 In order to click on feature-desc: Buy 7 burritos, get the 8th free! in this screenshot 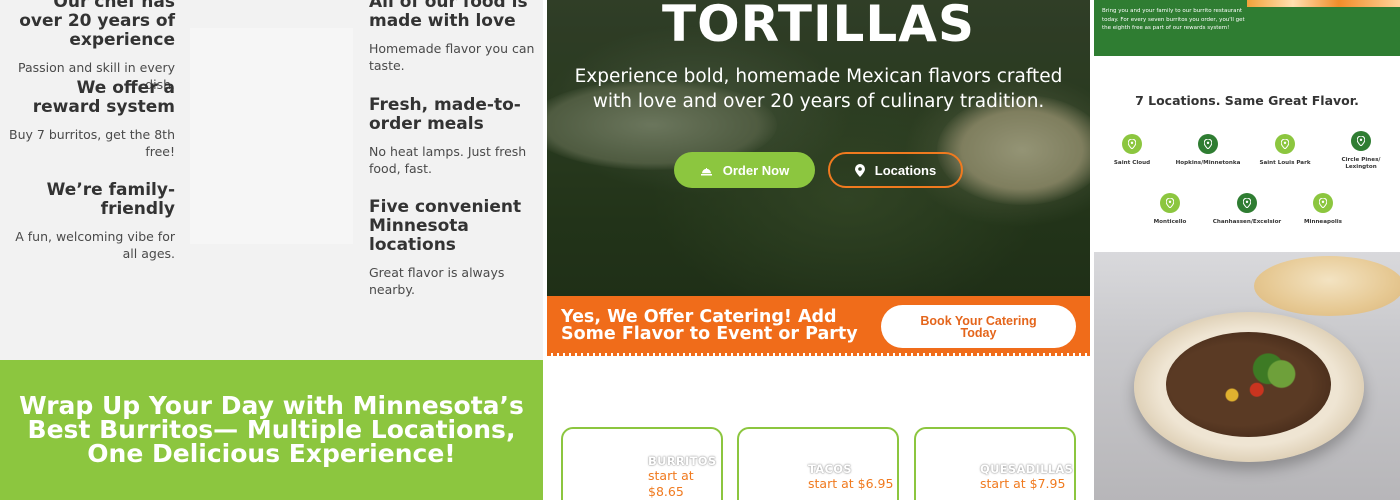, I will do `click(92, 143)`.